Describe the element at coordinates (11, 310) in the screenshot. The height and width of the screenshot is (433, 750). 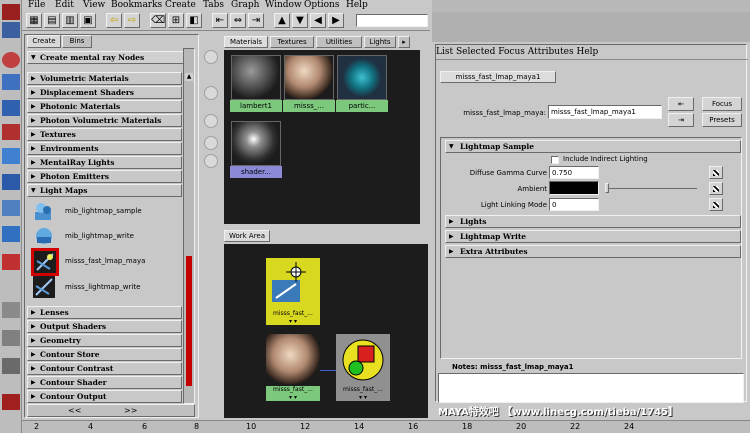
I see `layout-persp-icon` at that location.